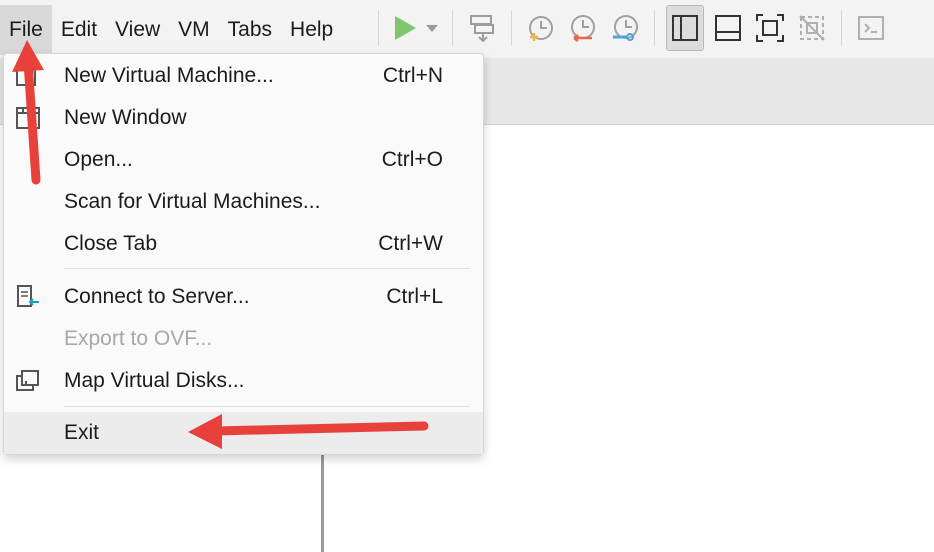 Image resolution: width=934 pixels, height=552 pixels. Describe the element at coordinates (125, 117) in the screenshot. I see `menu-item-label: New Window` at that location.